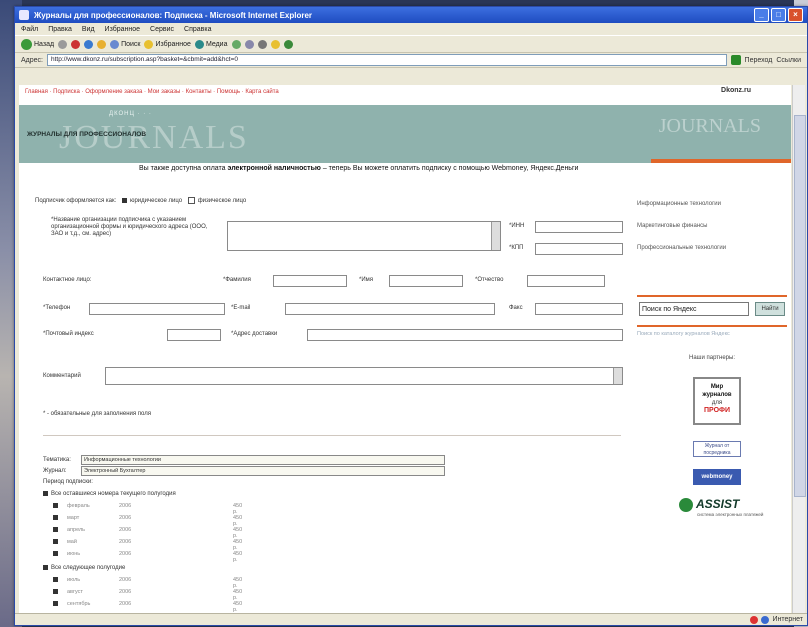  Describe the element at coordinates (579, 309) in the screenshot. I see `fax-input` at that location.